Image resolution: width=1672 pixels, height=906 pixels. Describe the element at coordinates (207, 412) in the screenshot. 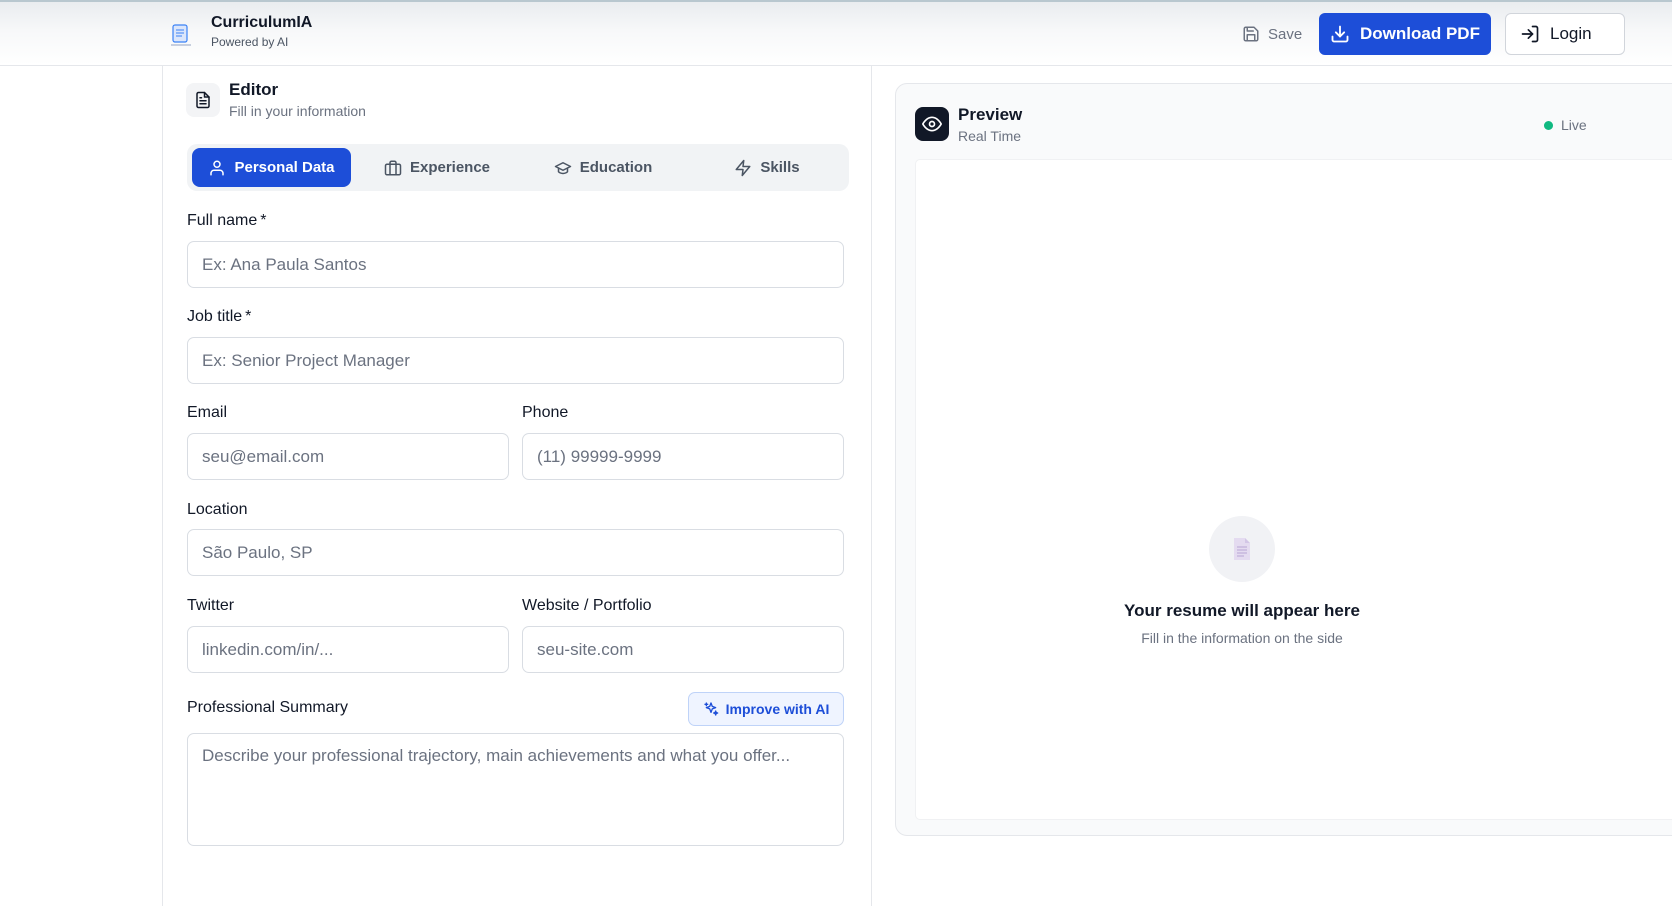

I see `email-label: Email` at that location.